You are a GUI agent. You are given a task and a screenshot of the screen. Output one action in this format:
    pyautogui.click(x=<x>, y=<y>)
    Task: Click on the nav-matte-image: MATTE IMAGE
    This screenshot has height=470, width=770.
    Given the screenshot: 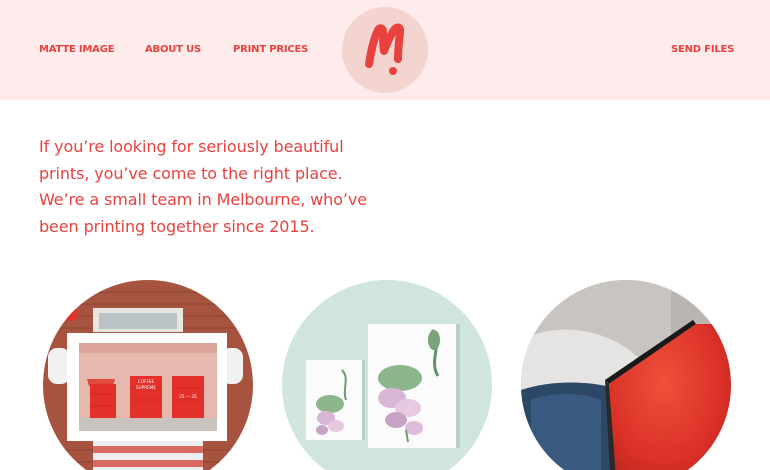 What is the action you would take?
    pyautogui.click(x=77, y=49)
    